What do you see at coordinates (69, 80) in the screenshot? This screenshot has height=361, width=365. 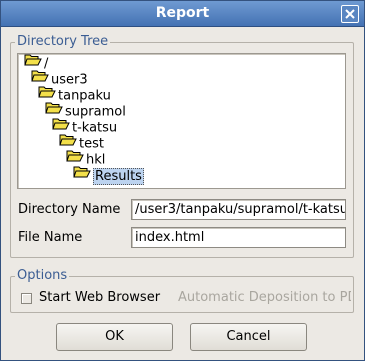 I see `tree-node-label: user3` at bounding box center [69, 80].